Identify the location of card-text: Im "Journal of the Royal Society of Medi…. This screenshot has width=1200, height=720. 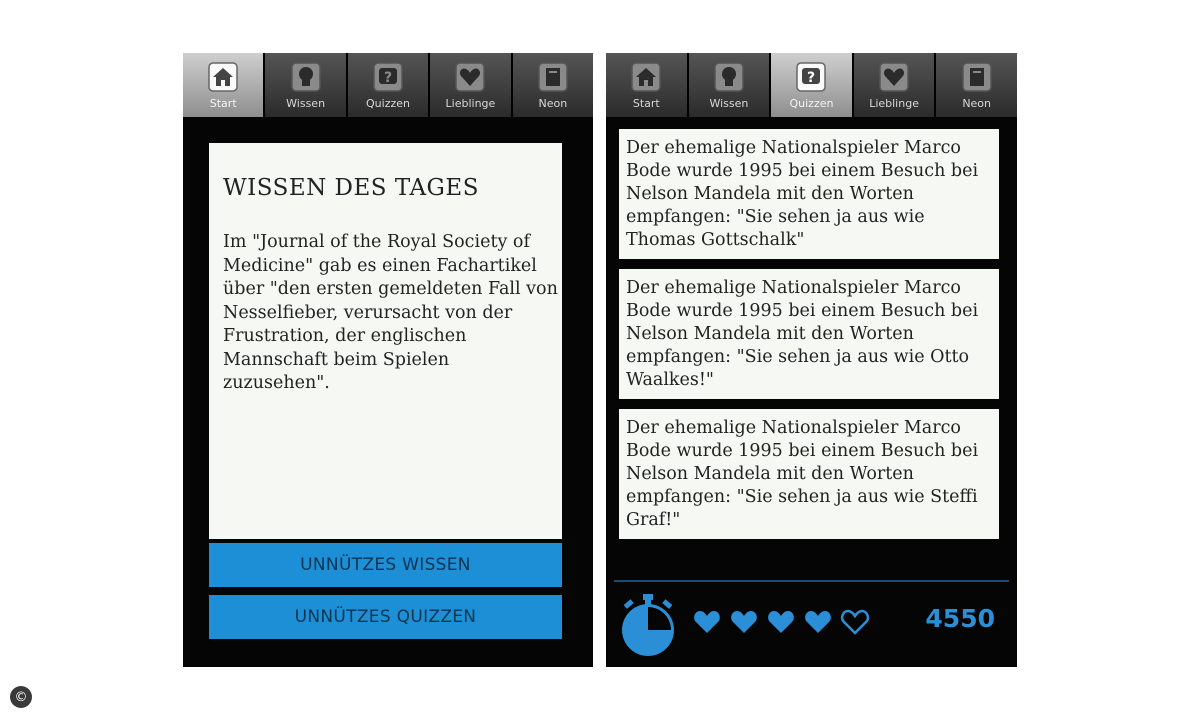
(390, 312).